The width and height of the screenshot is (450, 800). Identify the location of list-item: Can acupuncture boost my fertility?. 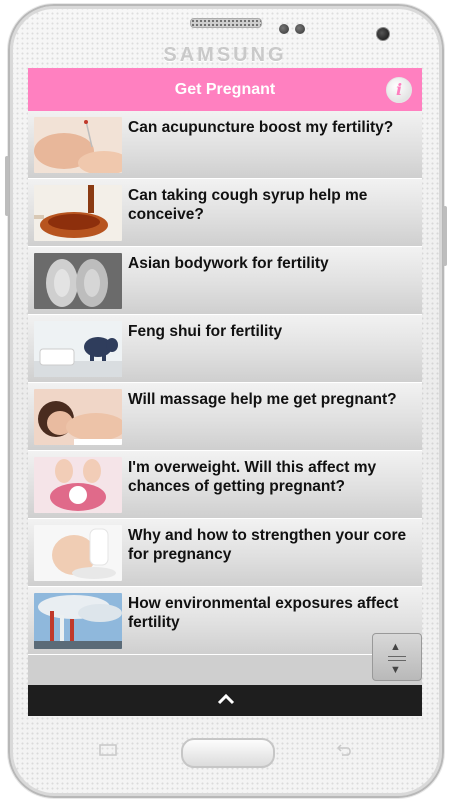
(225, 145).